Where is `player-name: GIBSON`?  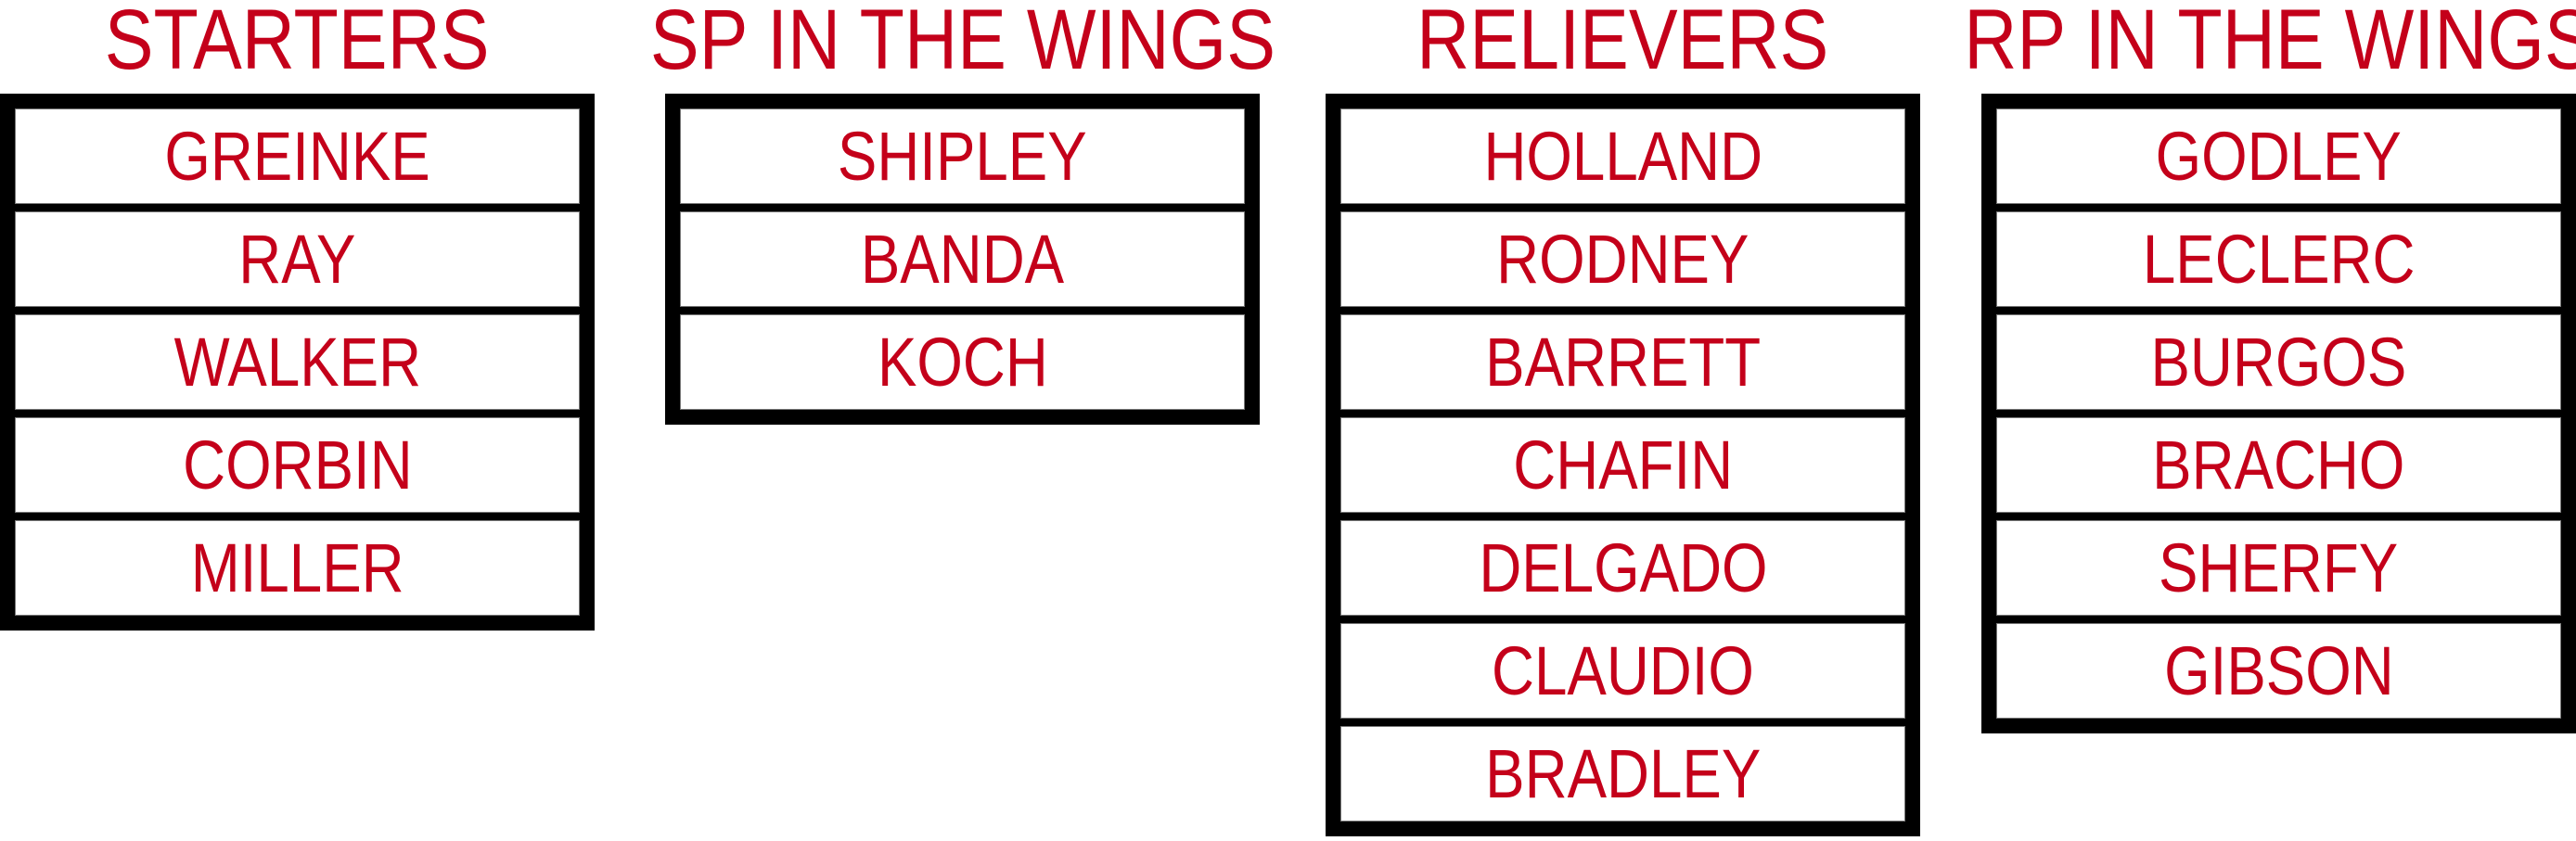 player-name: GIBSON is located at coordinates (2278, 670).